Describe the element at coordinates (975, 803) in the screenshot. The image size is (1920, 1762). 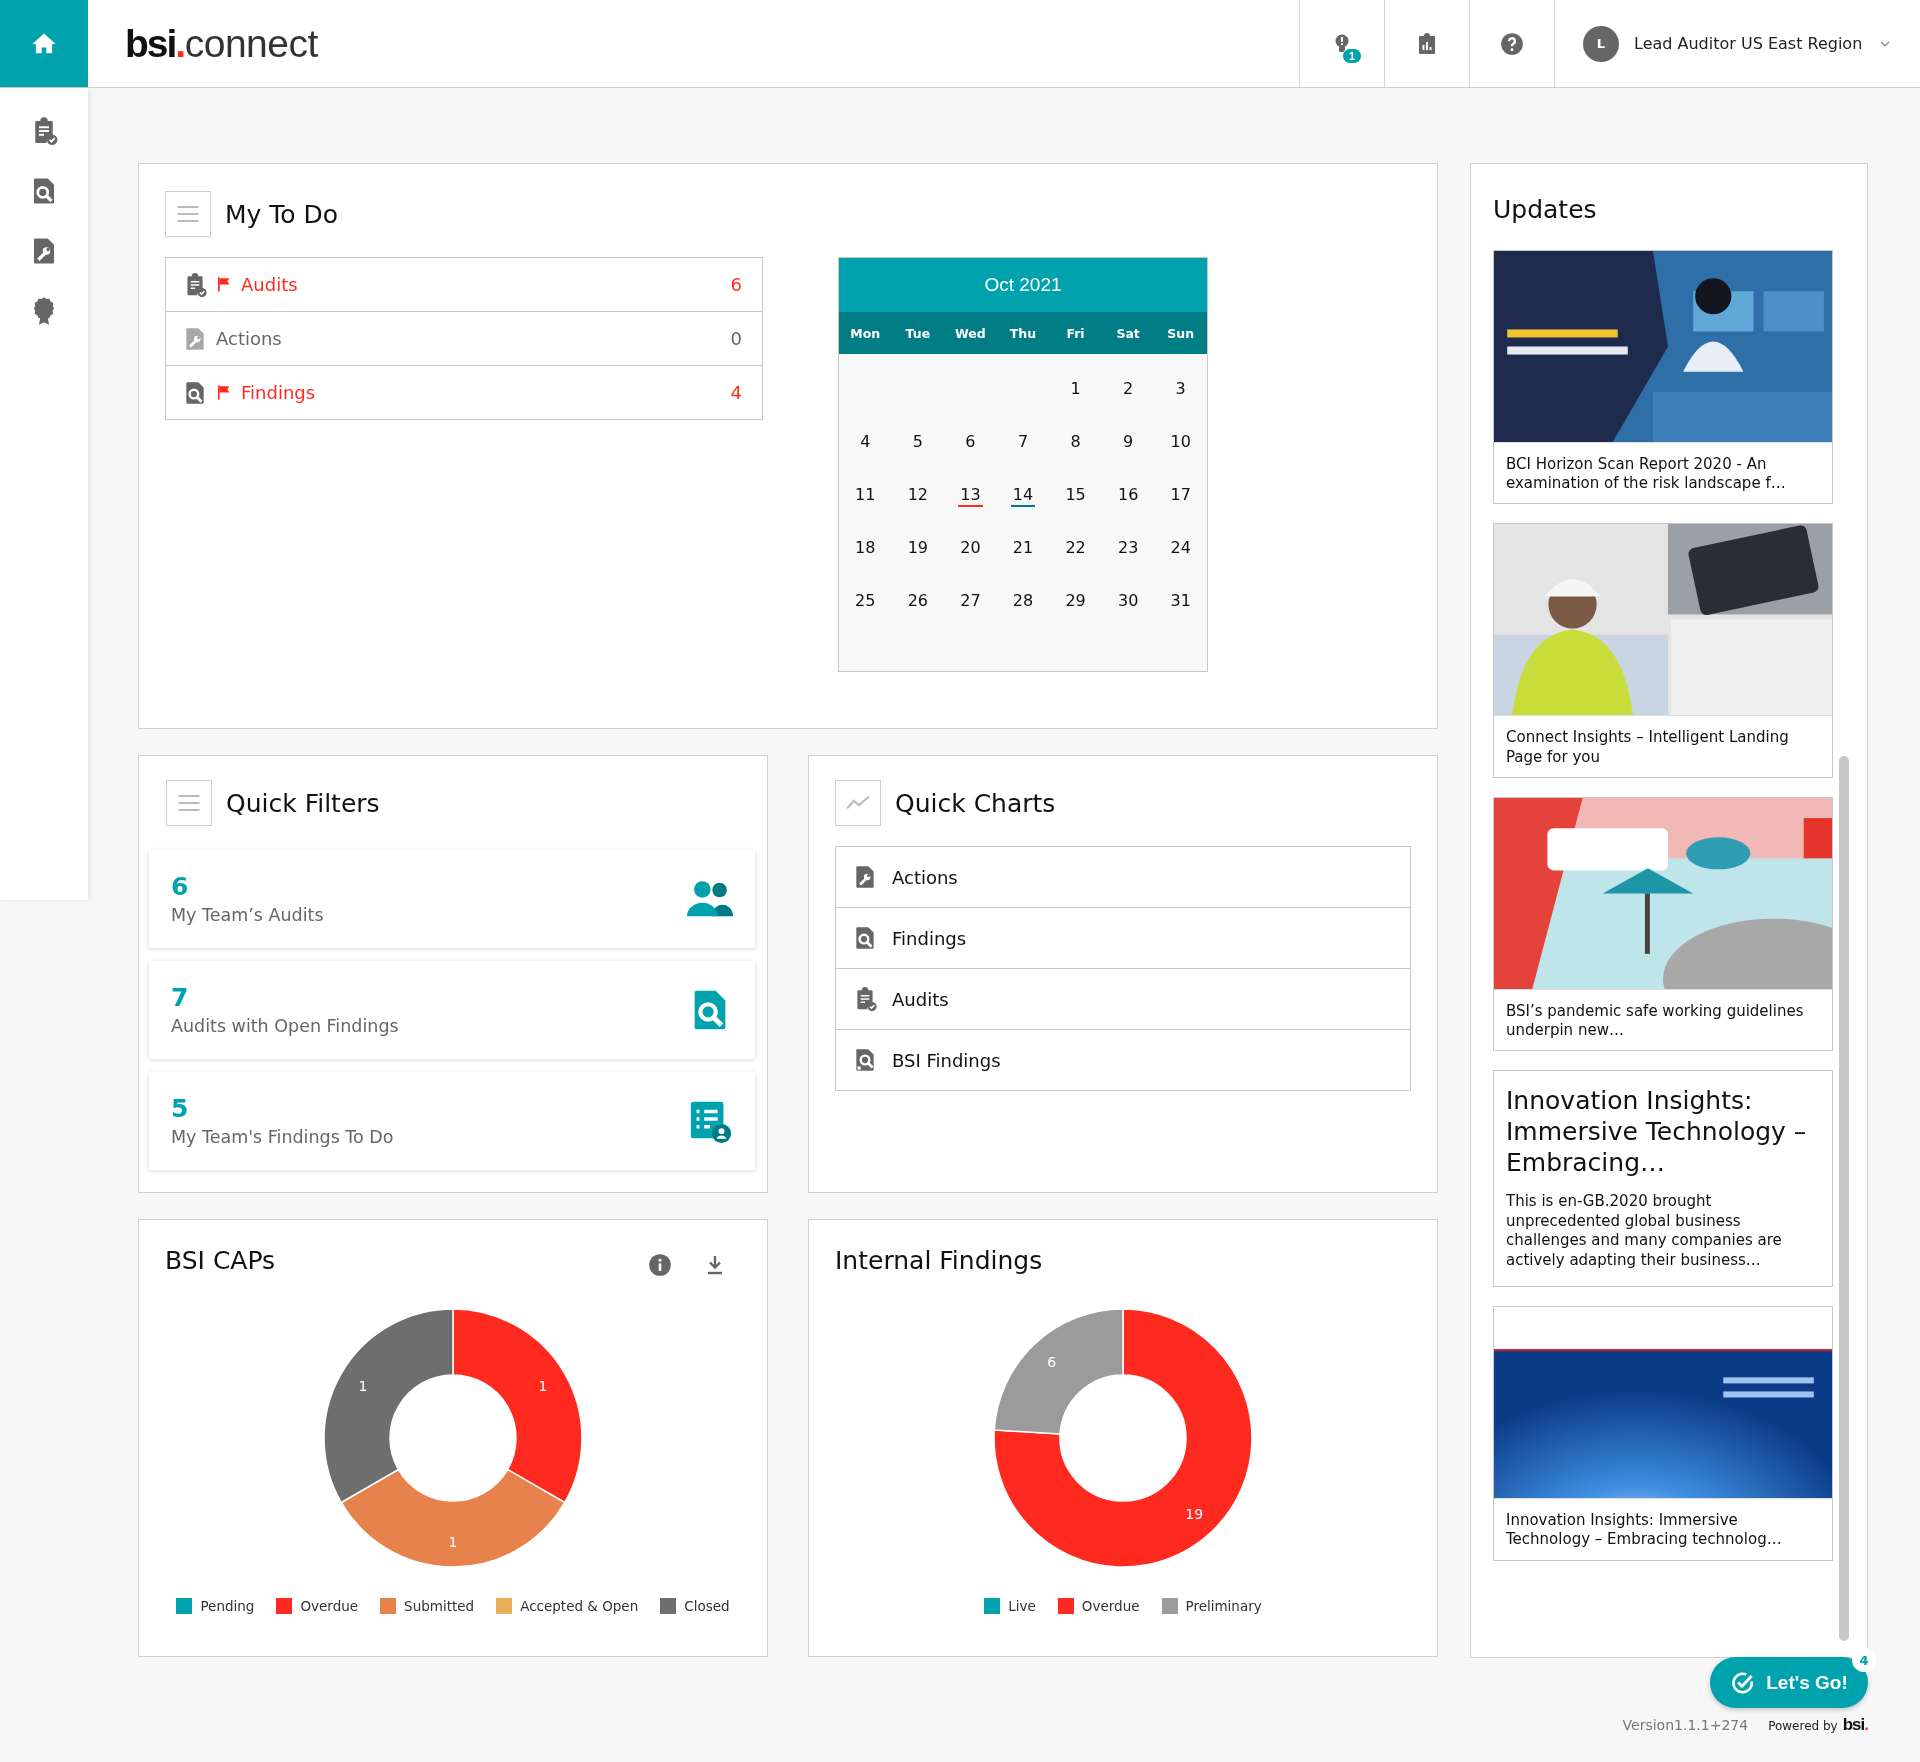
I see `panel-title: Quick Charts` at that location.